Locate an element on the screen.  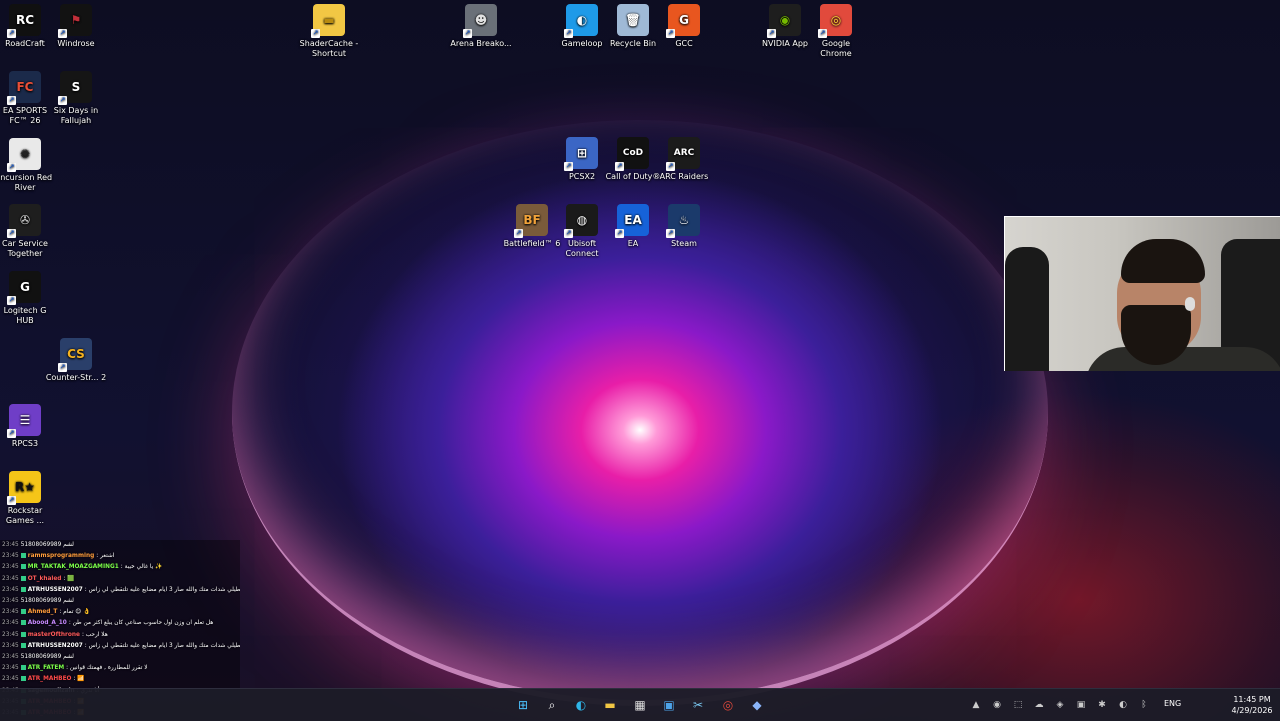
search-button: ⌕ is located at coordinates (552, 705).